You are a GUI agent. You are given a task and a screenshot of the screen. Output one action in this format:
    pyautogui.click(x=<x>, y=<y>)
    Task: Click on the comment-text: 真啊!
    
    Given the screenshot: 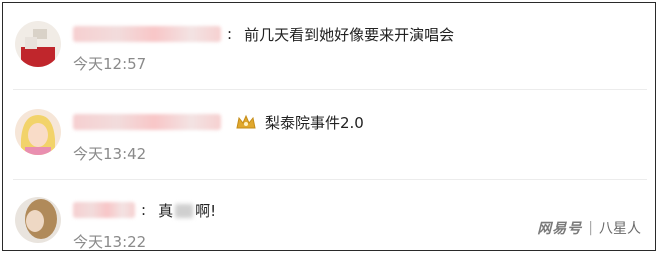 What is the action you would take?
    pyautogui.click(x=187, y=210)
    